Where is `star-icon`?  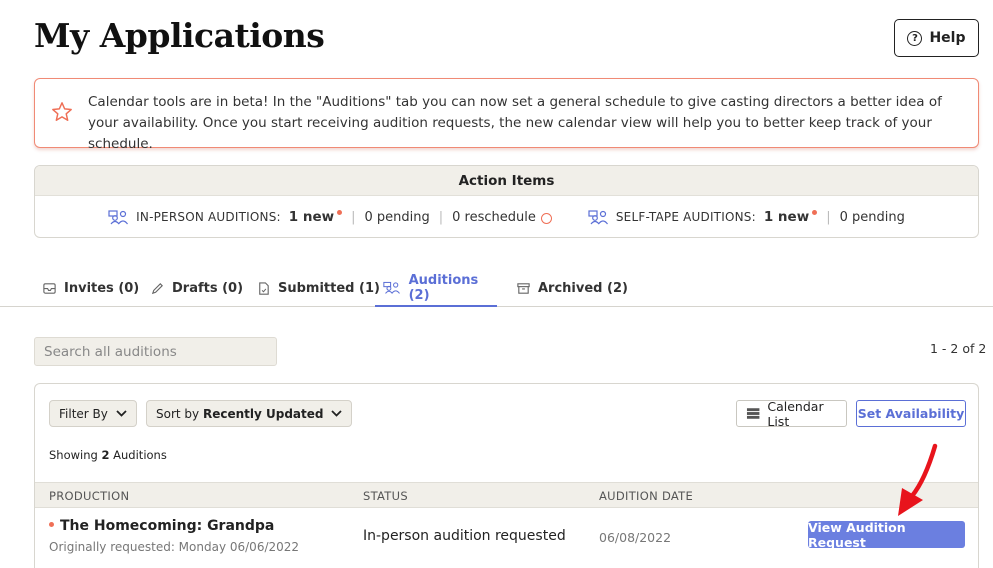
star-icon is located at coordinates (62, 111).